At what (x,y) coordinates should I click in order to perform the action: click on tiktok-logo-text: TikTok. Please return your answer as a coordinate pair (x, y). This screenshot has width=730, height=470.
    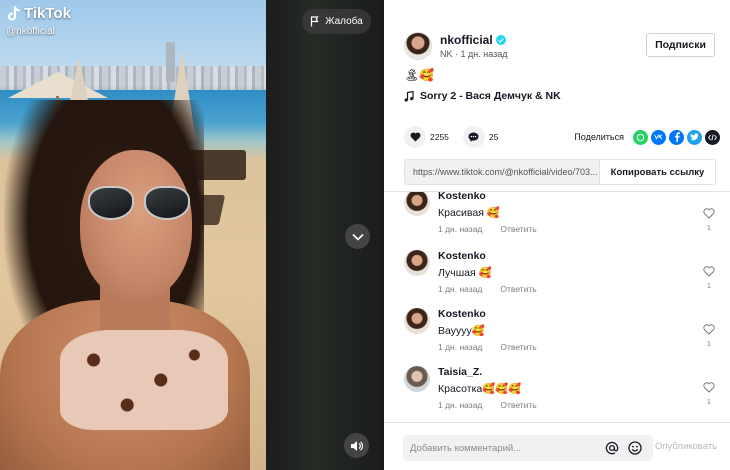
    Looking at the image, I should click on (47, 13).